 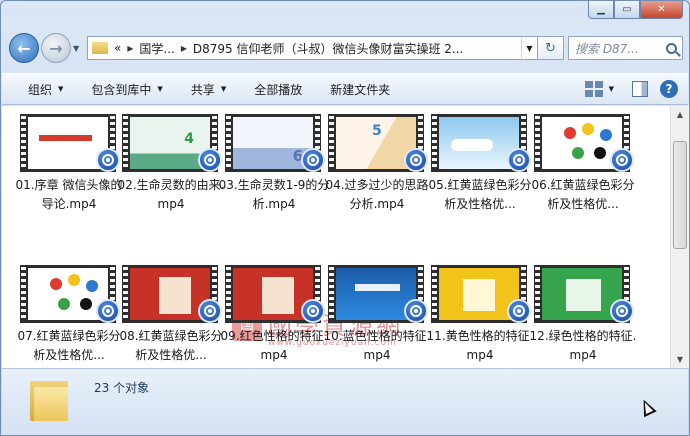 I want to click on view-controls: ▼ ?, so click(x=631, y=89).